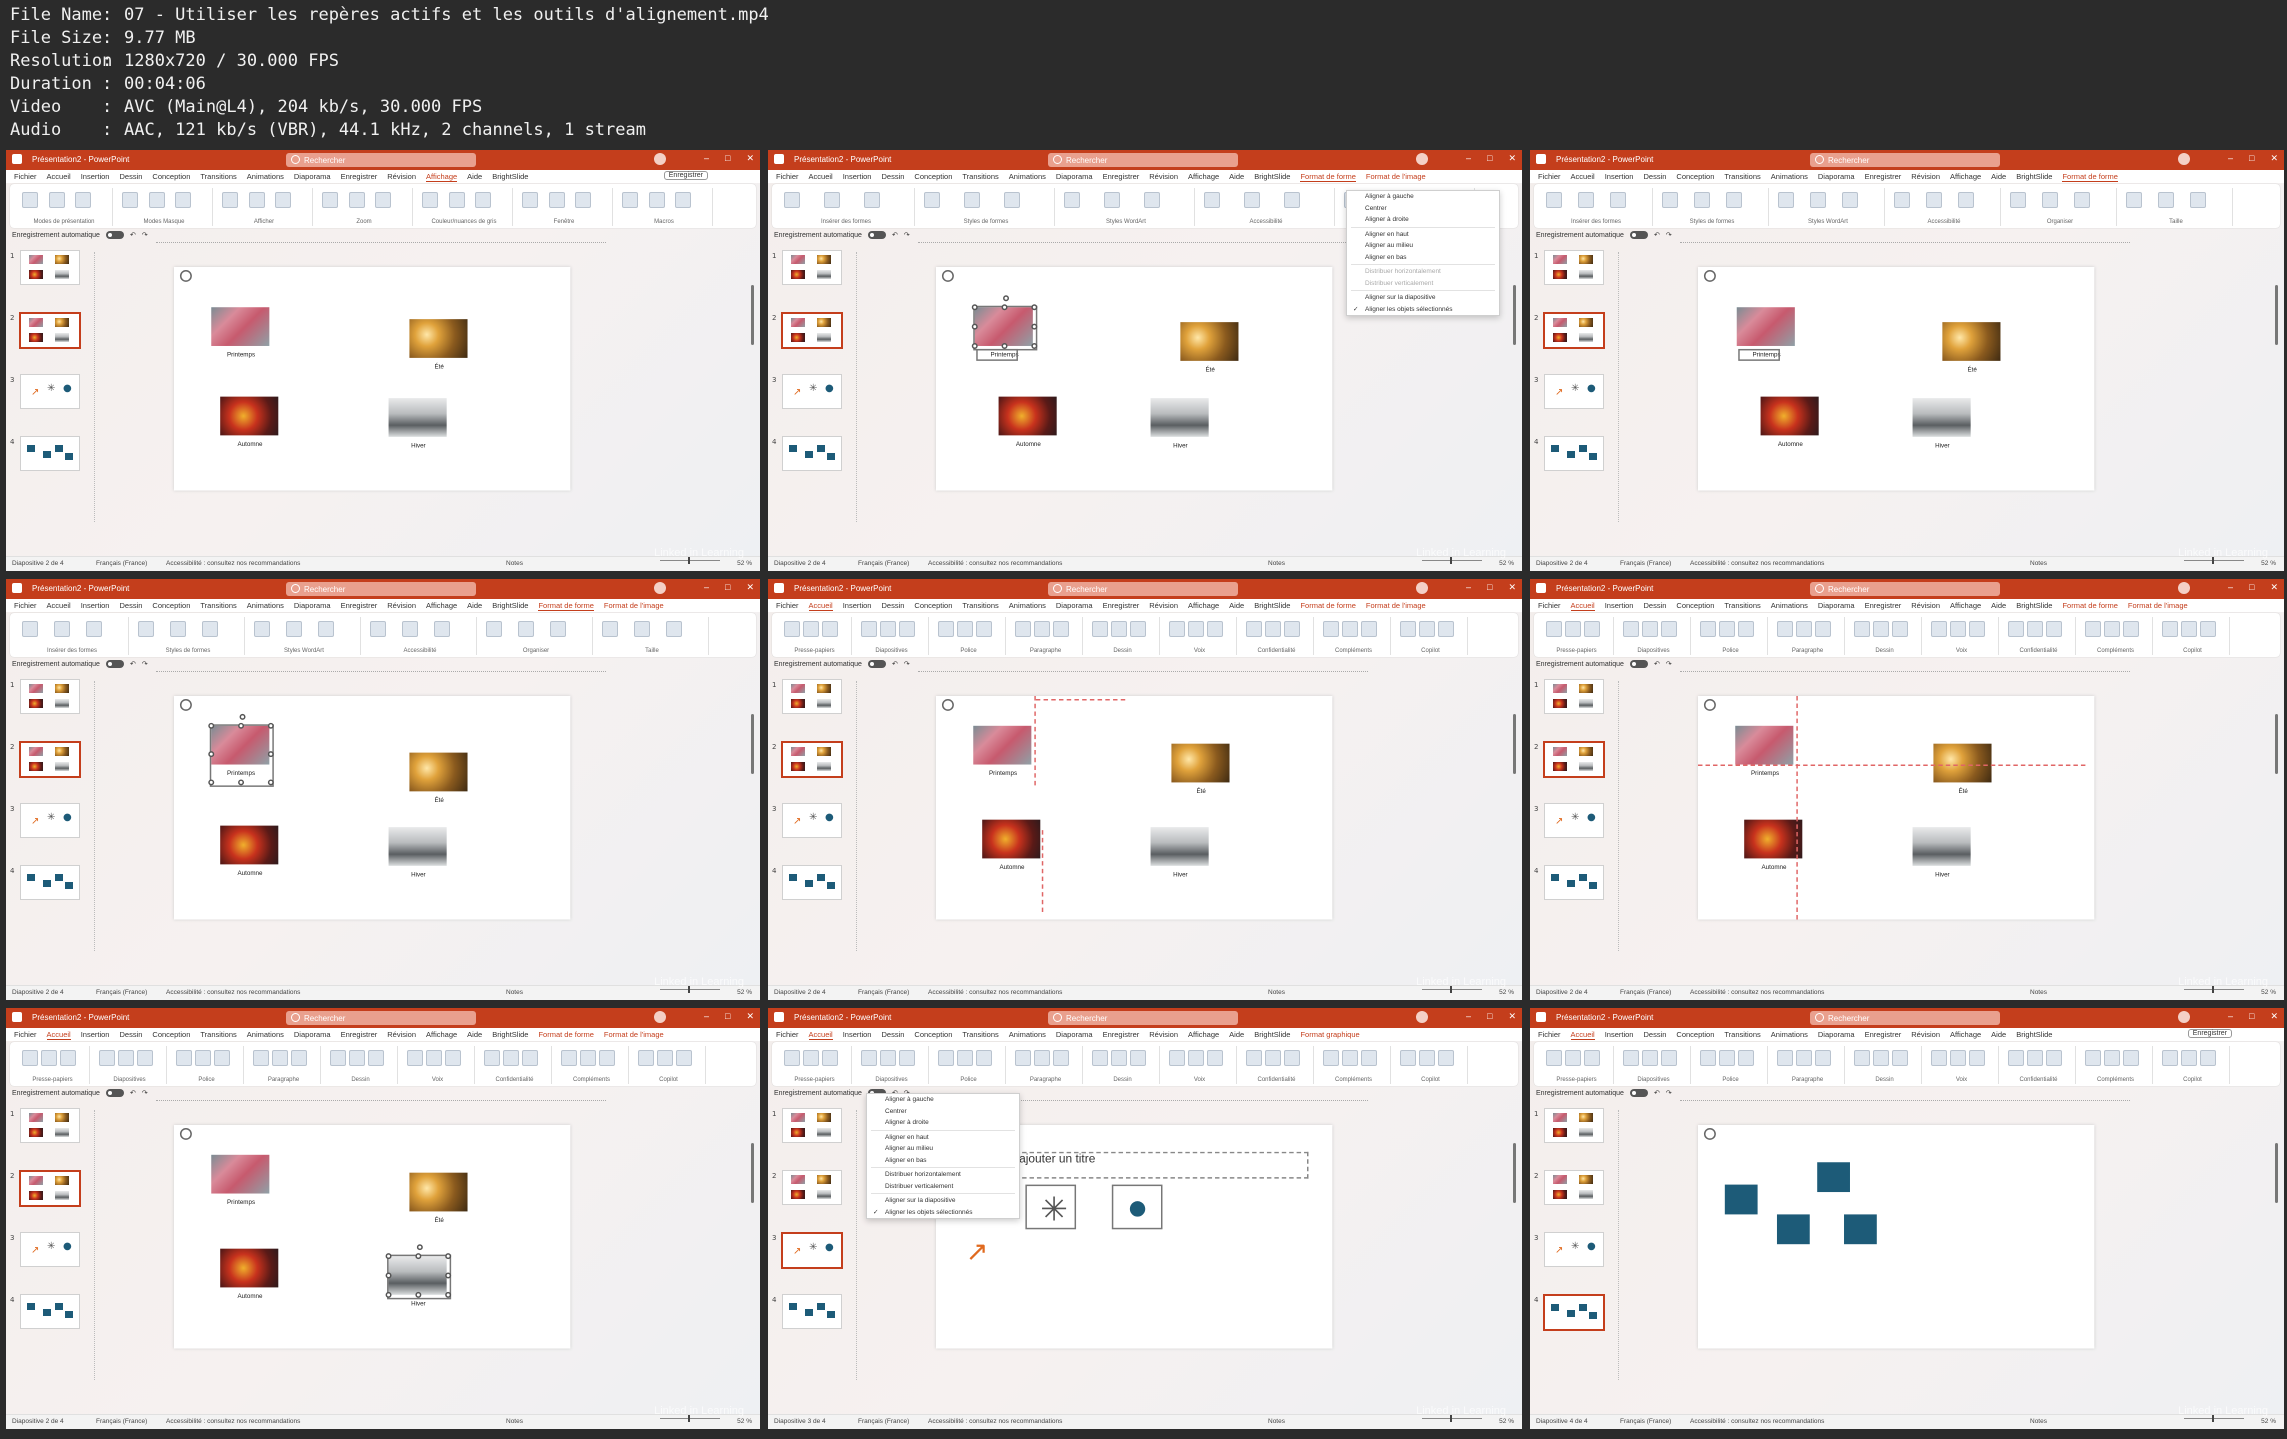 The height and width of the screenshot is (1439, 2287). I want to click on autumn-image, so click(1773, 839).